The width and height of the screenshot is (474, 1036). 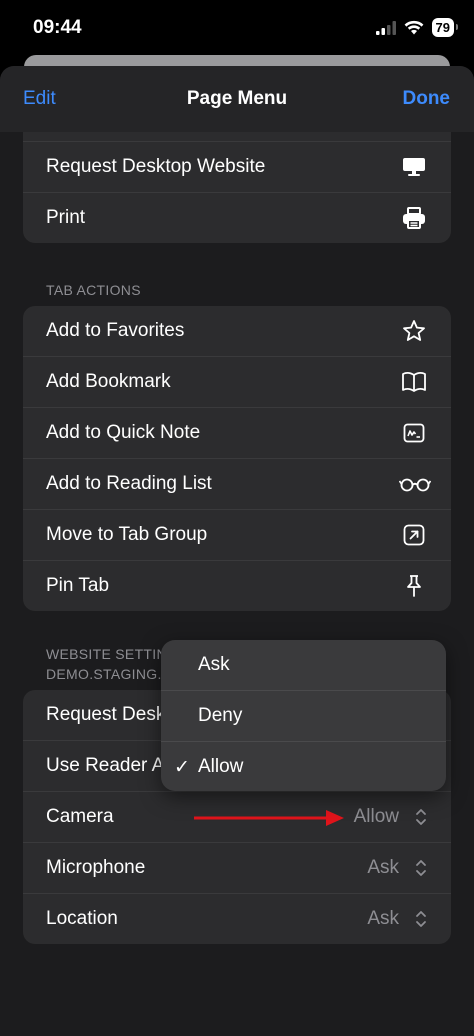 What do you see at coordinates (237, 28) in the screenshot?
I see `status-bar: 09:44 79` at bounding box center [237, 28].